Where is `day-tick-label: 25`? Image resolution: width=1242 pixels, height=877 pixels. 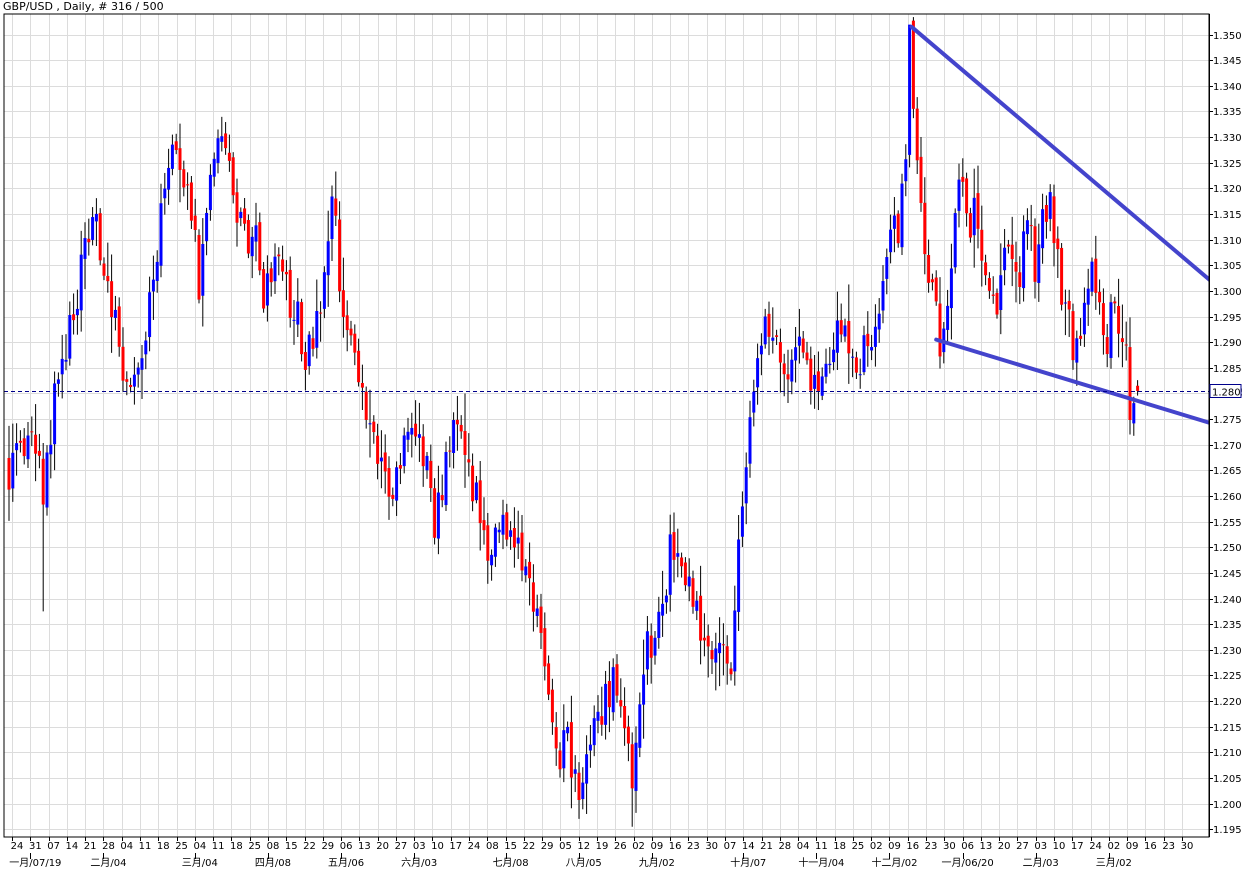 day-tick-label: 25 is located at coordinates (858, 846).